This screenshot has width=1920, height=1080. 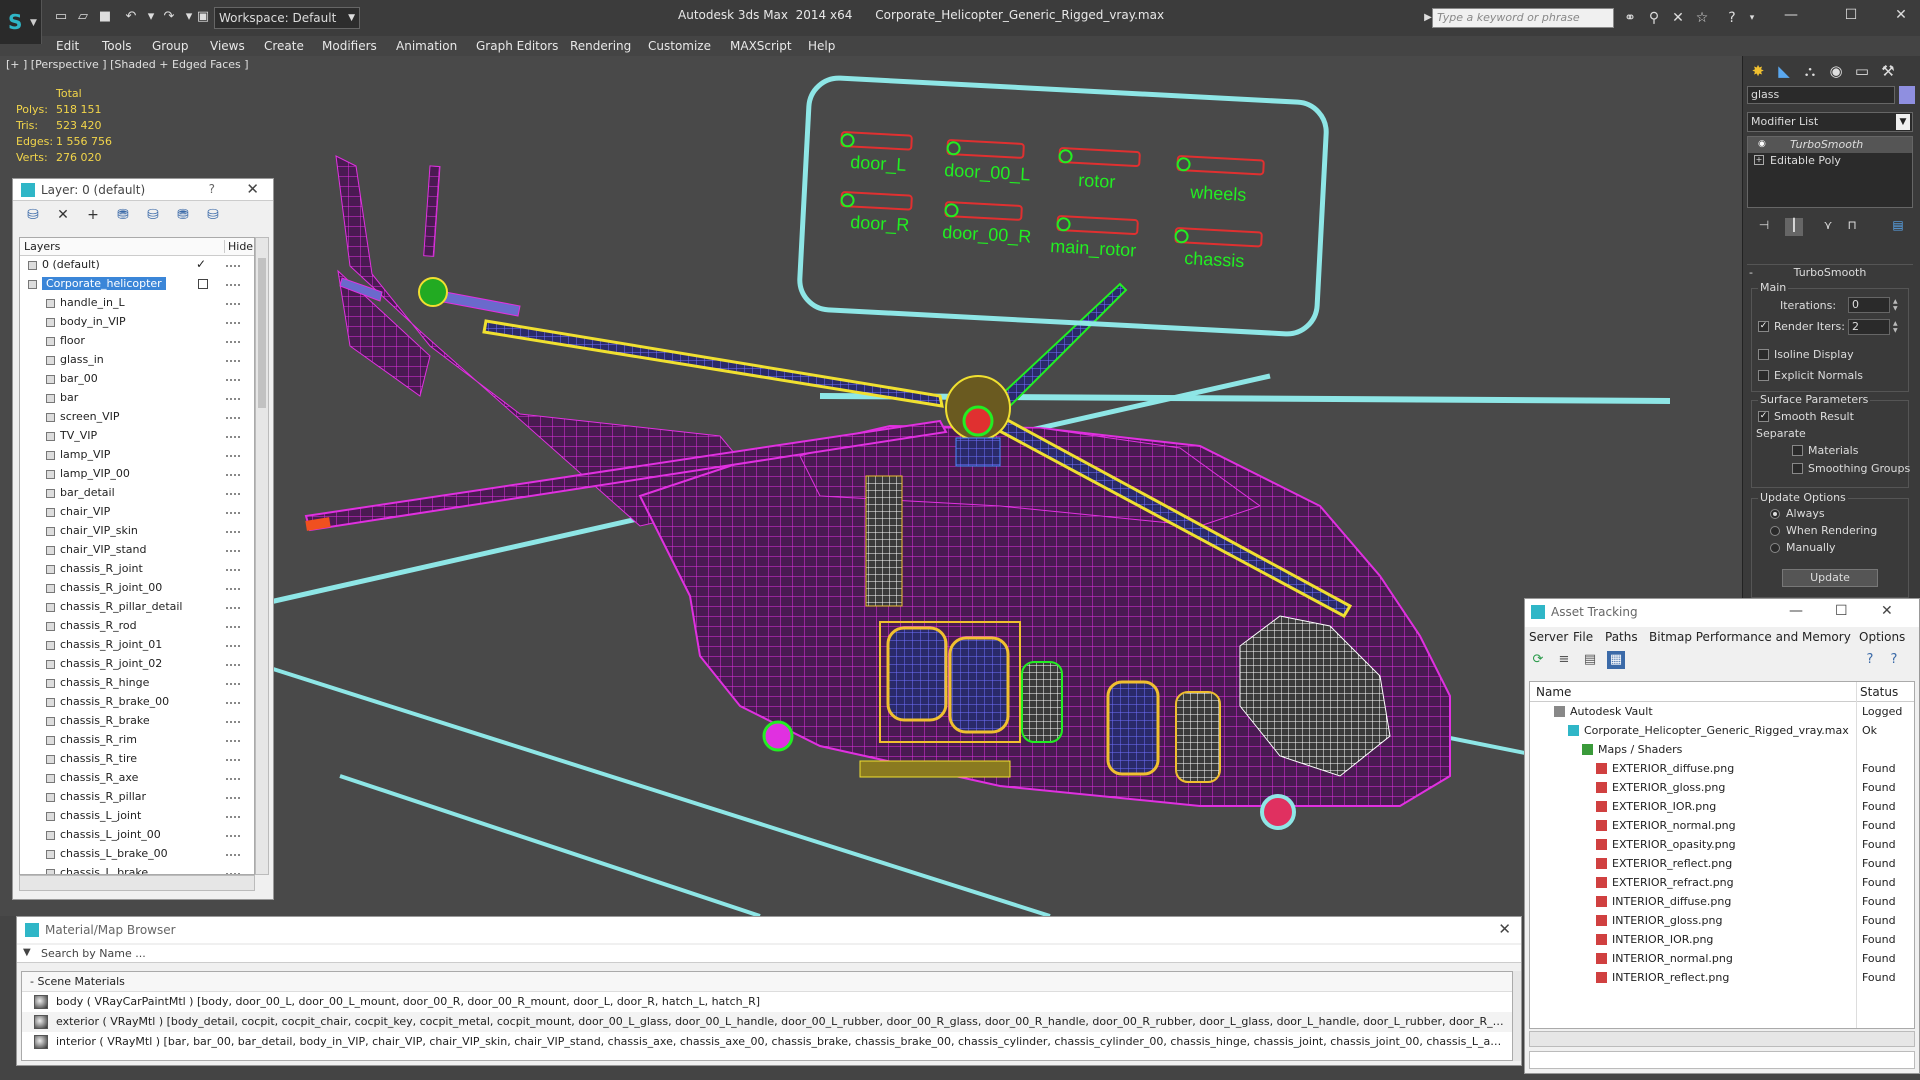 What do you see at coordinates (137, 702) in the screenshot?
I see `layer-row: chassis_R_brake_00` at bounding box center [137, 702].